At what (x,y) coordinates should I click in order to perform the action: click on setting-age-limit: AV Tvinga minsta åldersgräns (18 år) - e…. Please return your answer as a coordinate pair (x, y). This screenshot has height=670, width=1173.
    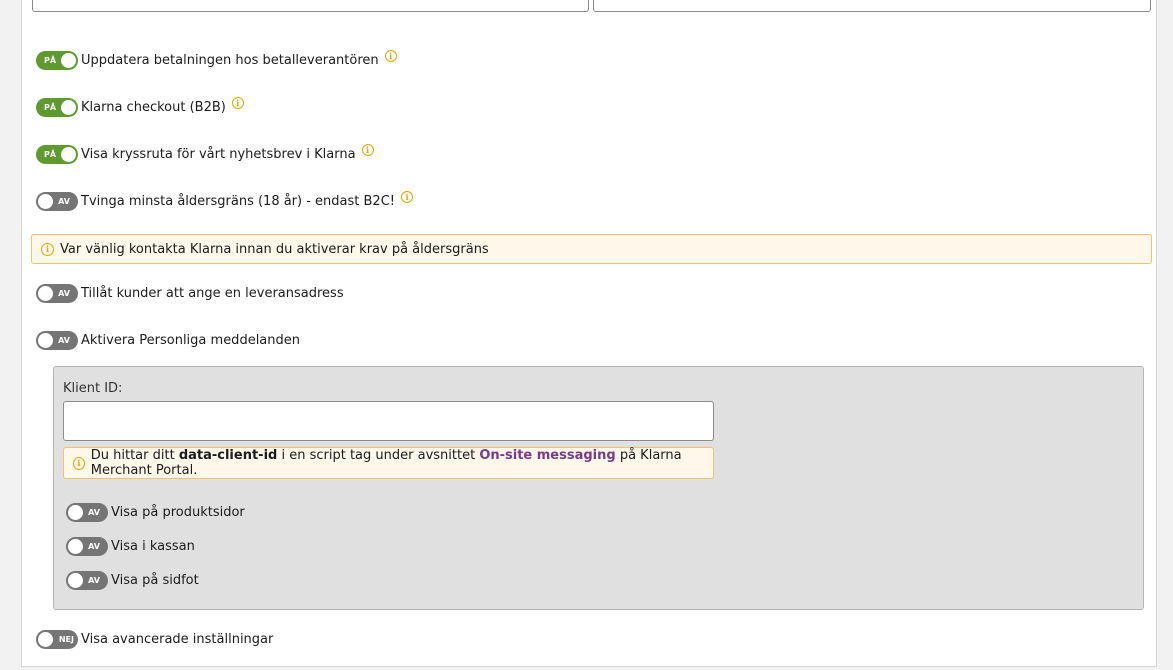
    Looking at the image, I should click on (224, 201).